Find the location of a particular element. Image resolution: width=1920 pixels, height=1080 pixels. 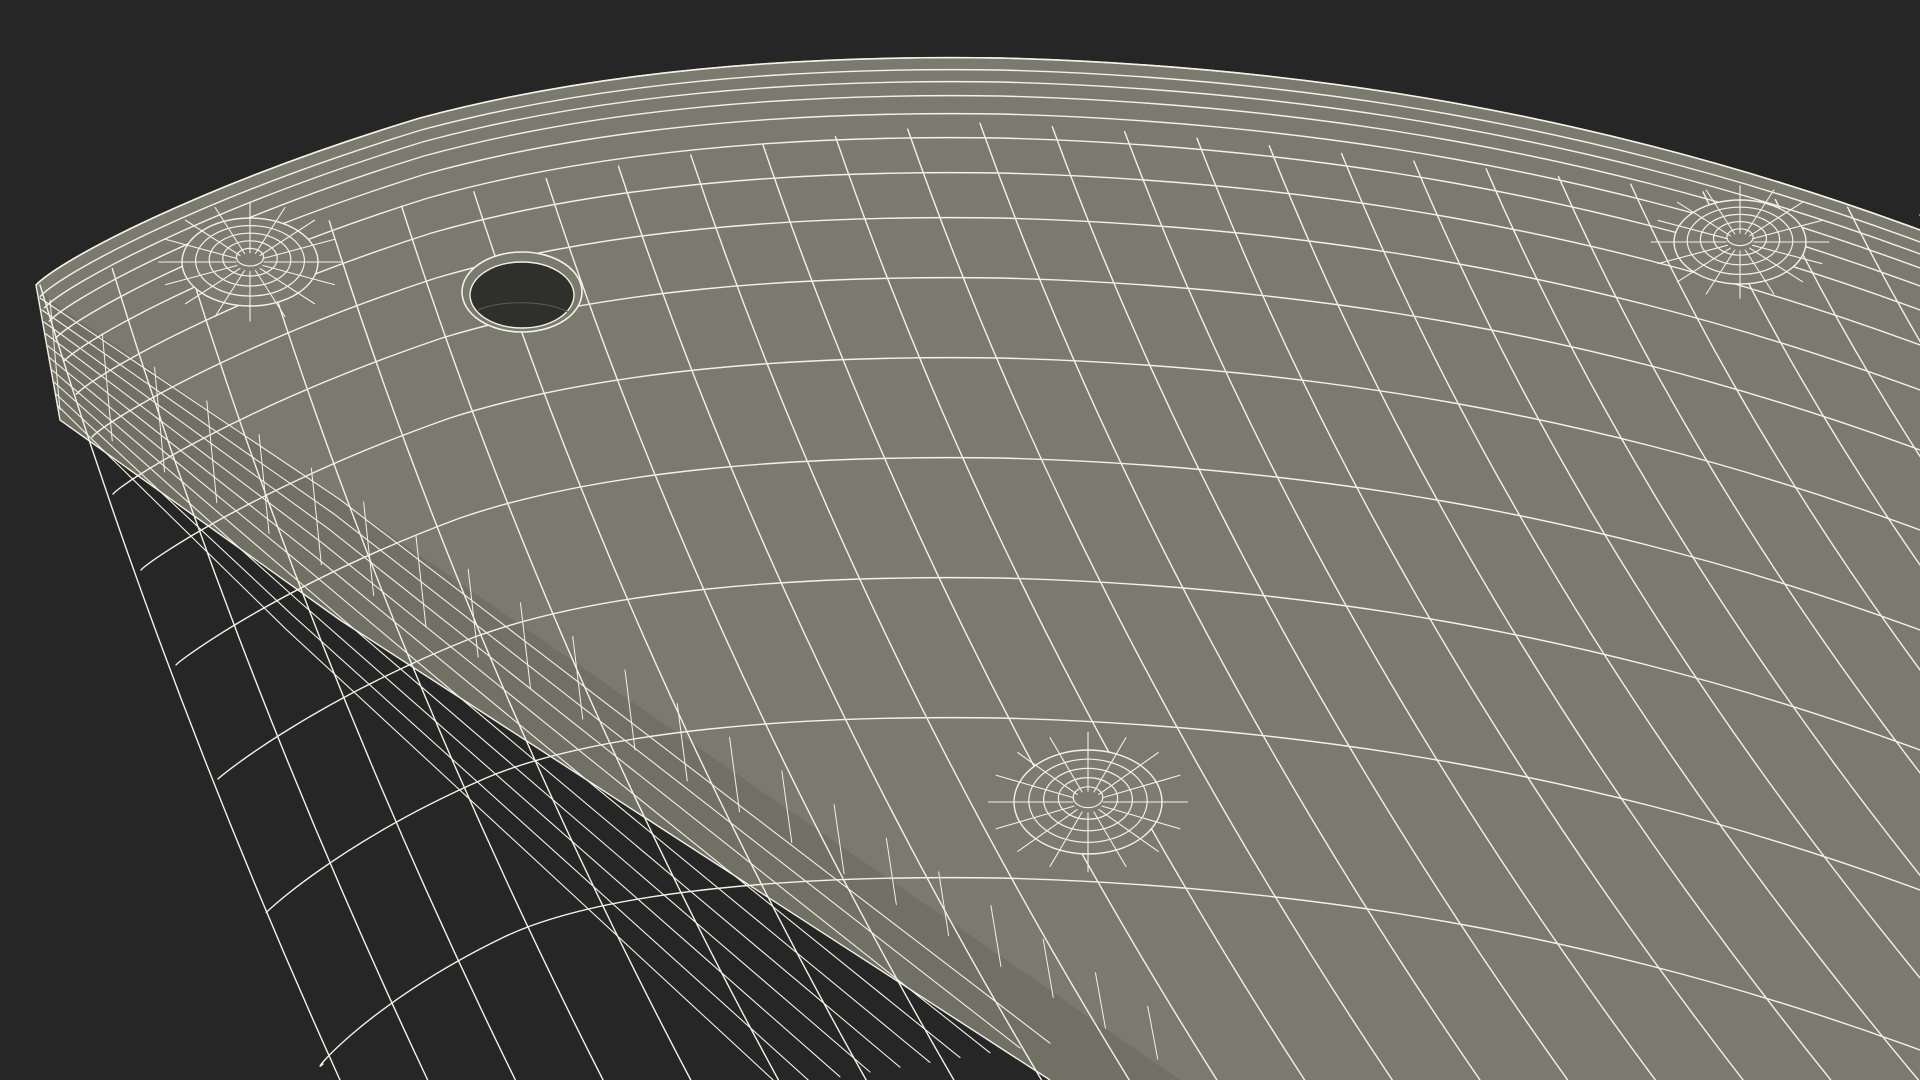

screw-head-left is located at coordinates (250, 262).